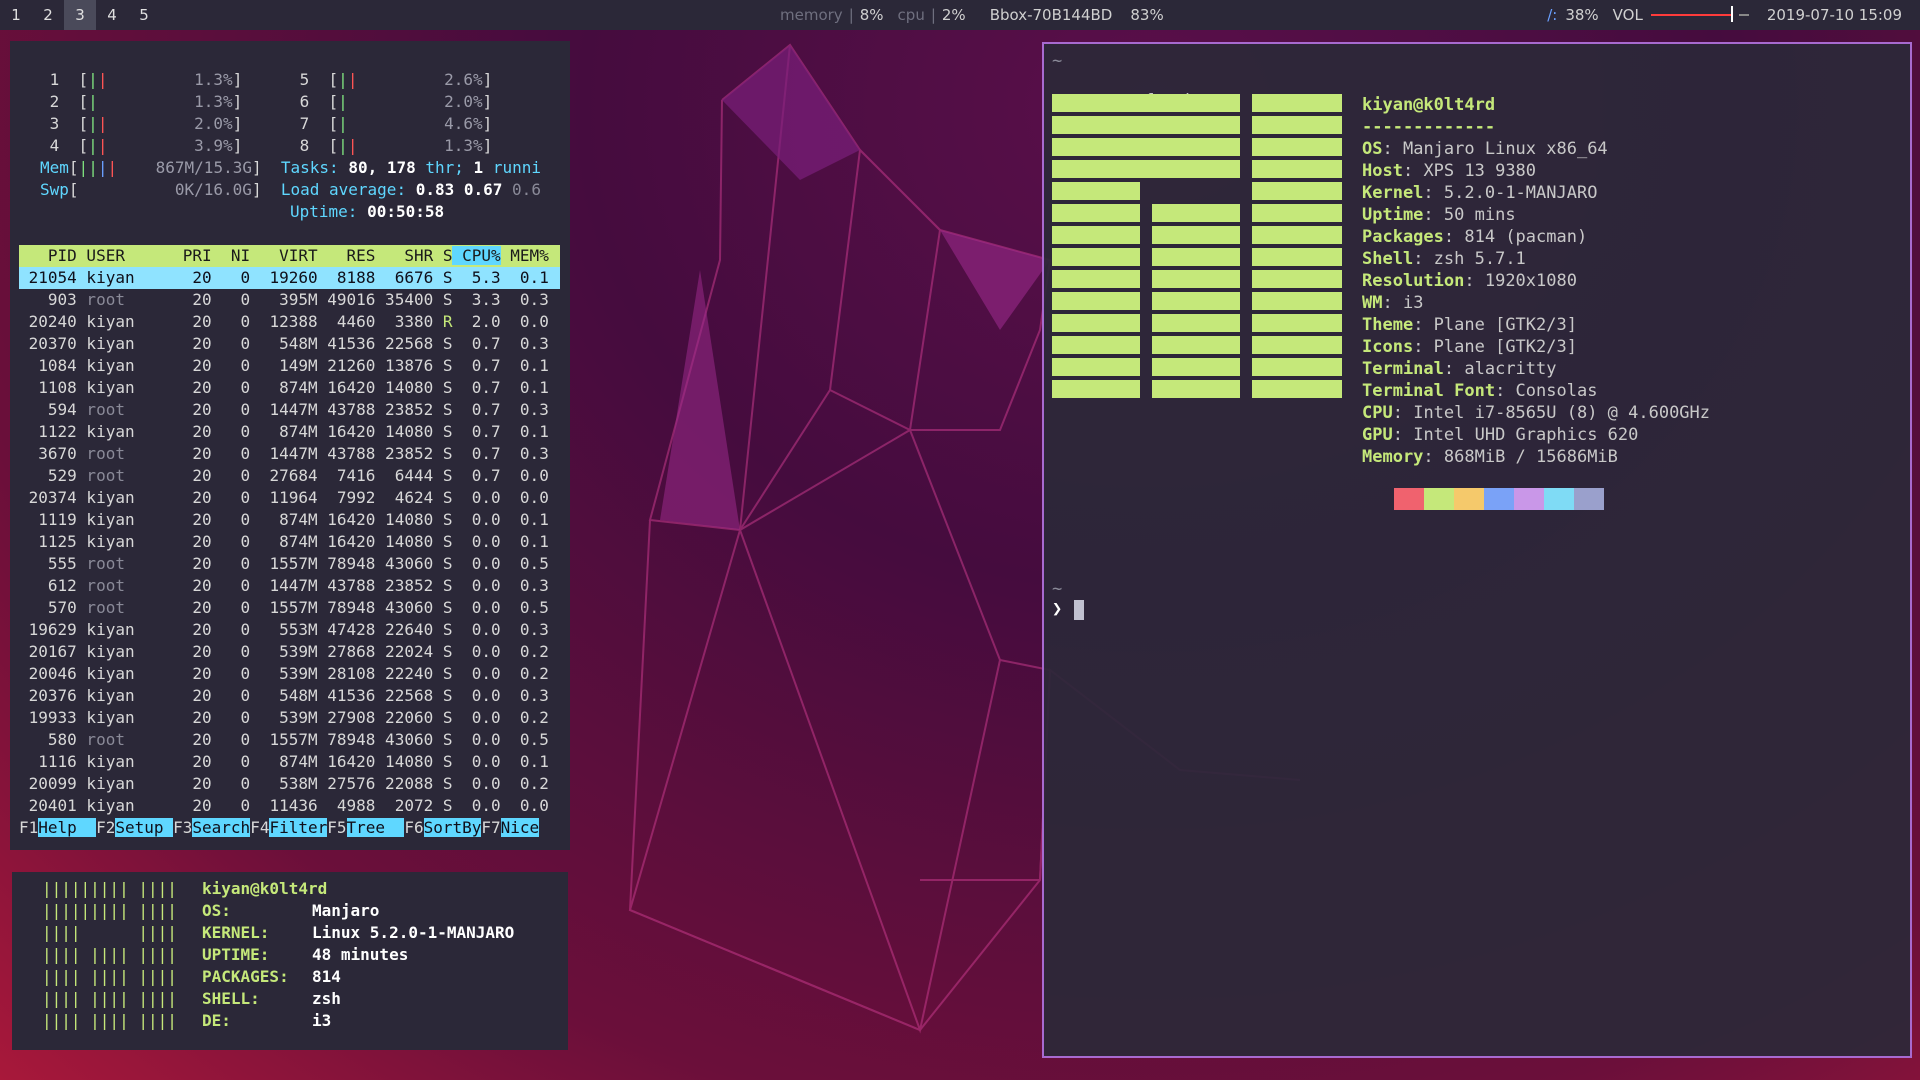 This screenshot has width=1920, height=1080. What do you see at coordinates (298, 827) in the screenshot?
I see `fkey-f4-label: Filter` at bounding box center [298, 827].